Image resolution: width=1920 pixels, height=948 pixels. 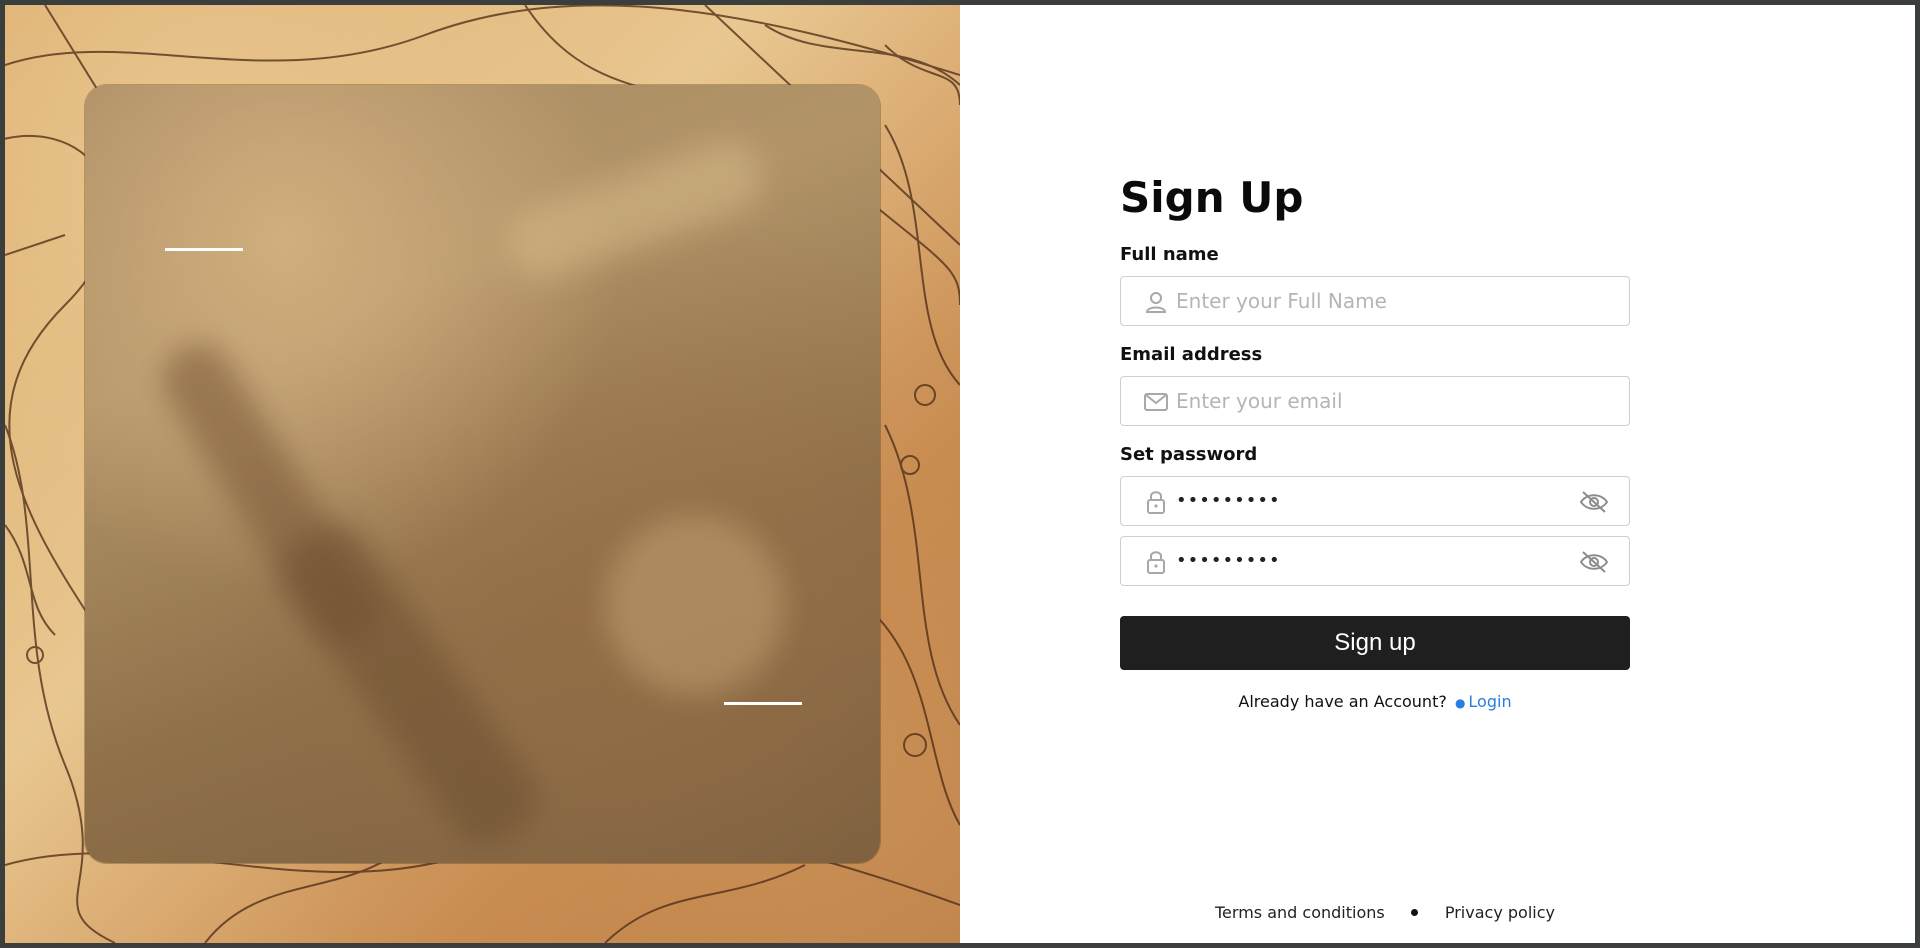 I want to click on terms-link: Terms and conditions, so click(x=1300, y=912).